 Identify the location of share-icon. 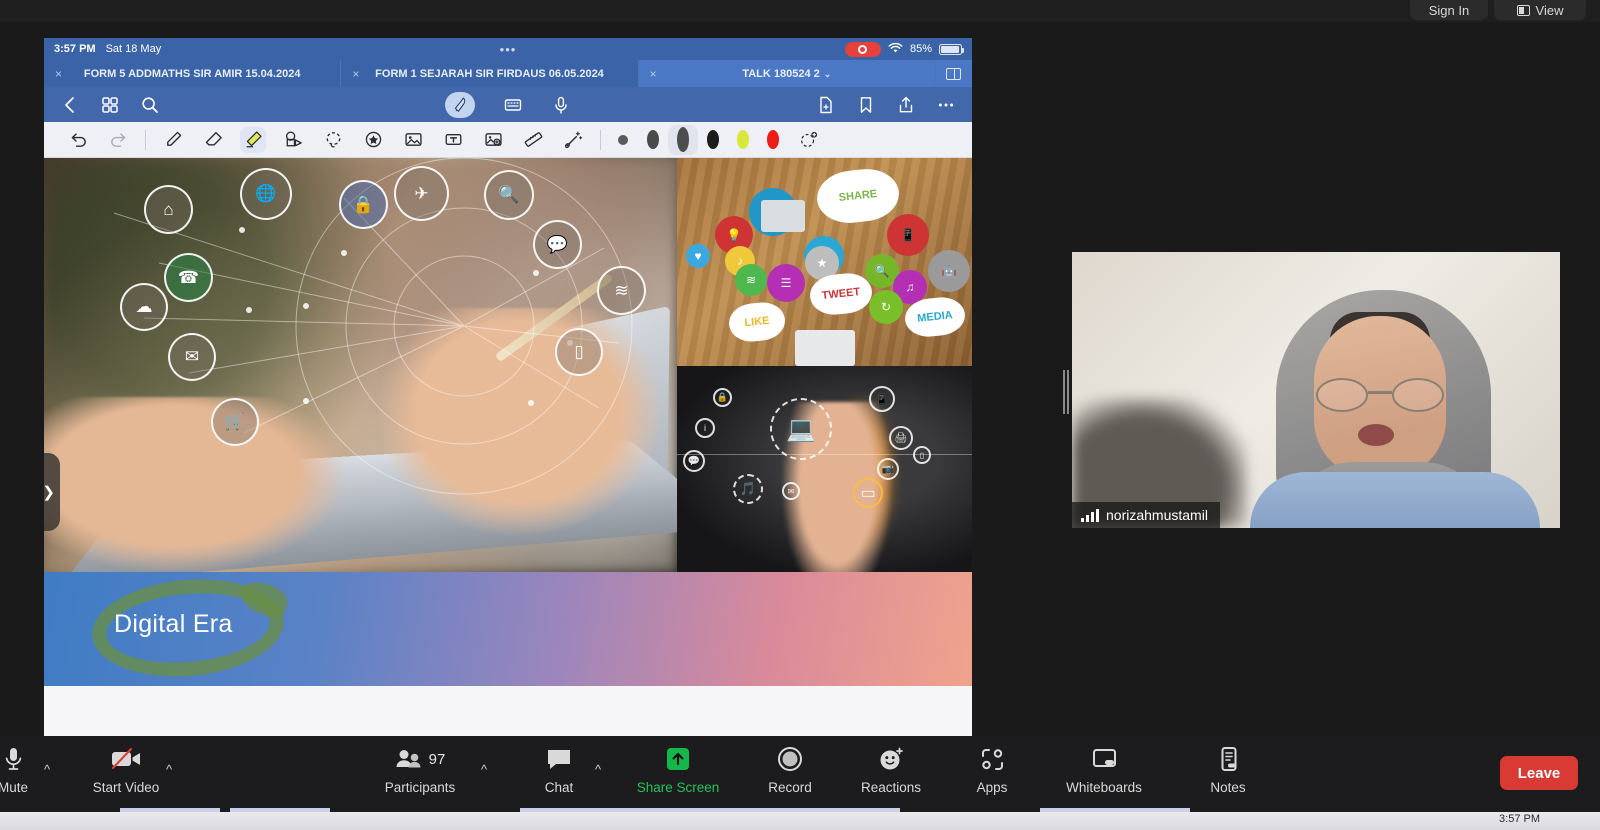
(906, 105).